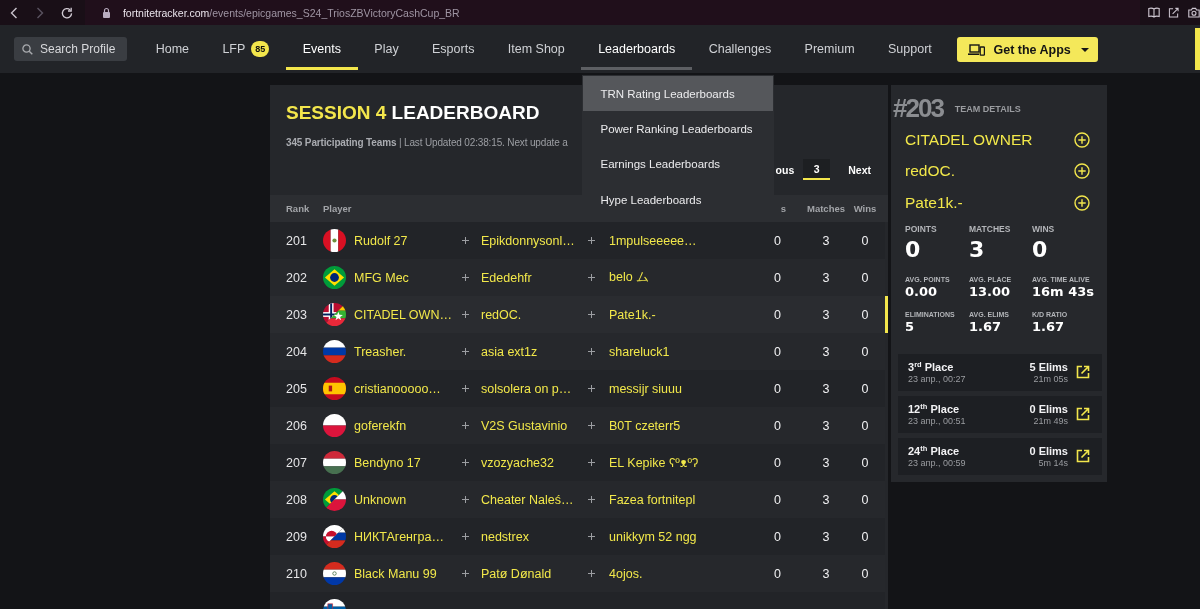  I want to click on player-link: nedstrex, so click(505, 536).